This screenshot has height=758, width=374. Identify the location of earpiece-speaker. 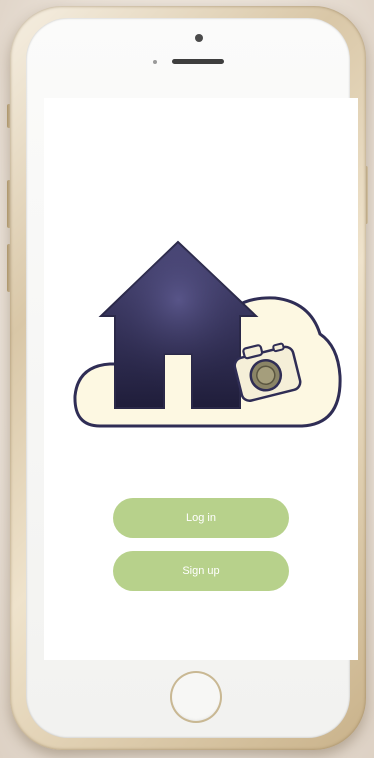
(198, 61).